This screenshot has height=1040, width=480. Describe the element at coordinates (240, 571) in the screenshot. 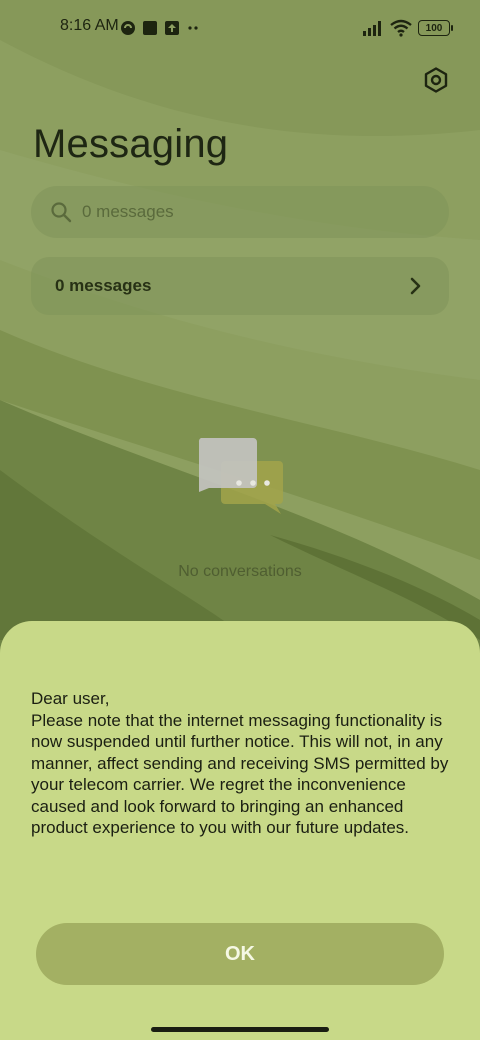

I see `empty-state-text: No conversations` at that location.